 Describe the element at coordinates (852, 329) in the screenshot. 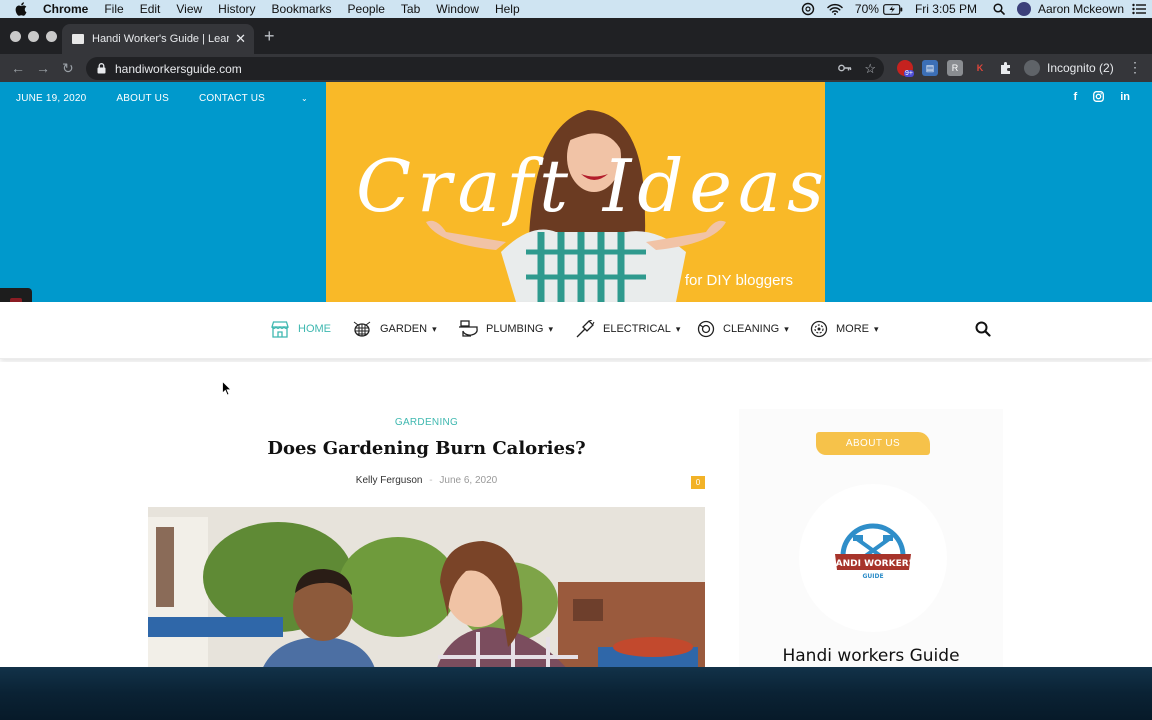

I see `nav-more-label: MORE` at that location.